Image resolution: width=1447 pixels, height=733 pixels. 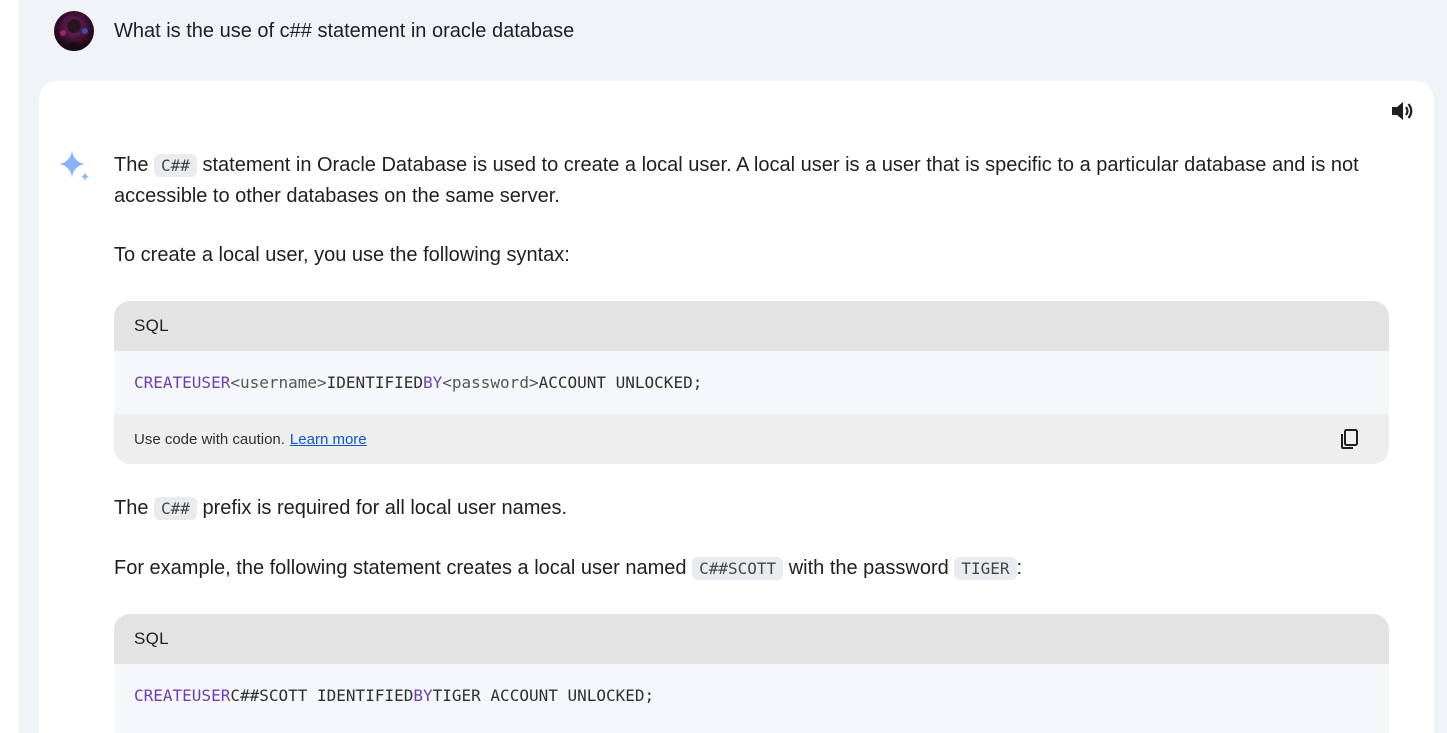 I want to click on volume-icon, so click(x=1402, y=111).